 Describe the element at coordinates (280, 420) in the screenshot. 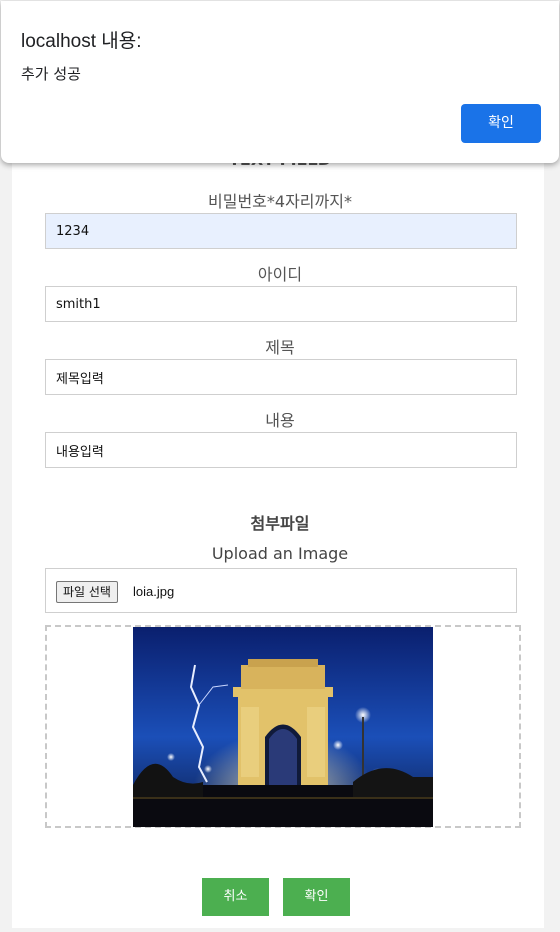

I see `content-label: 내용` at that location.